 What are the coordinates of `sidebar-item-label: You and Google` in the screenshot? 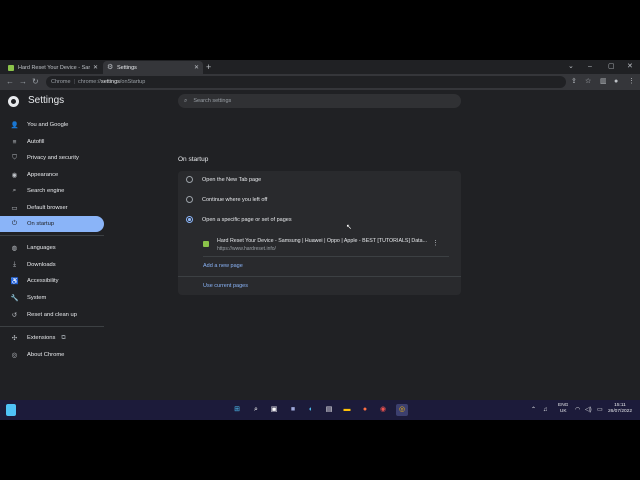 It's located at (48, 125).